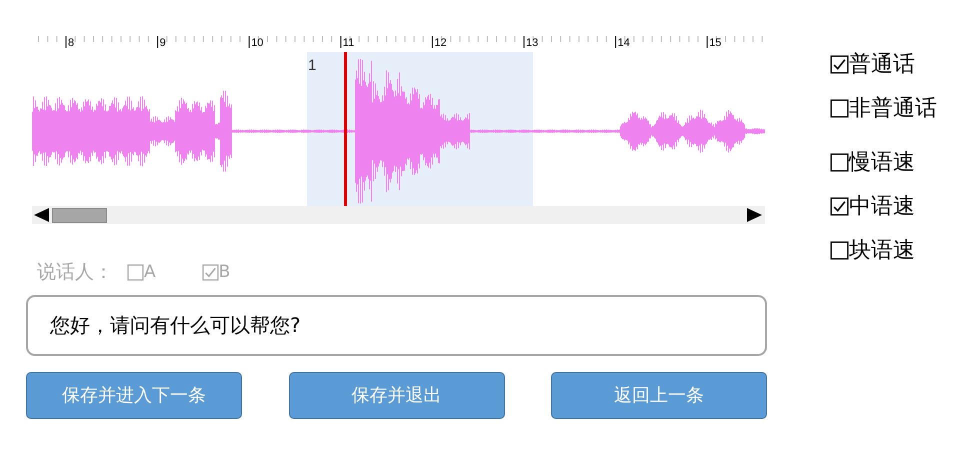 The height and width of the screenshot is (457, 968). I want to click on speaker-label: 说话人：, so click(75, 272).